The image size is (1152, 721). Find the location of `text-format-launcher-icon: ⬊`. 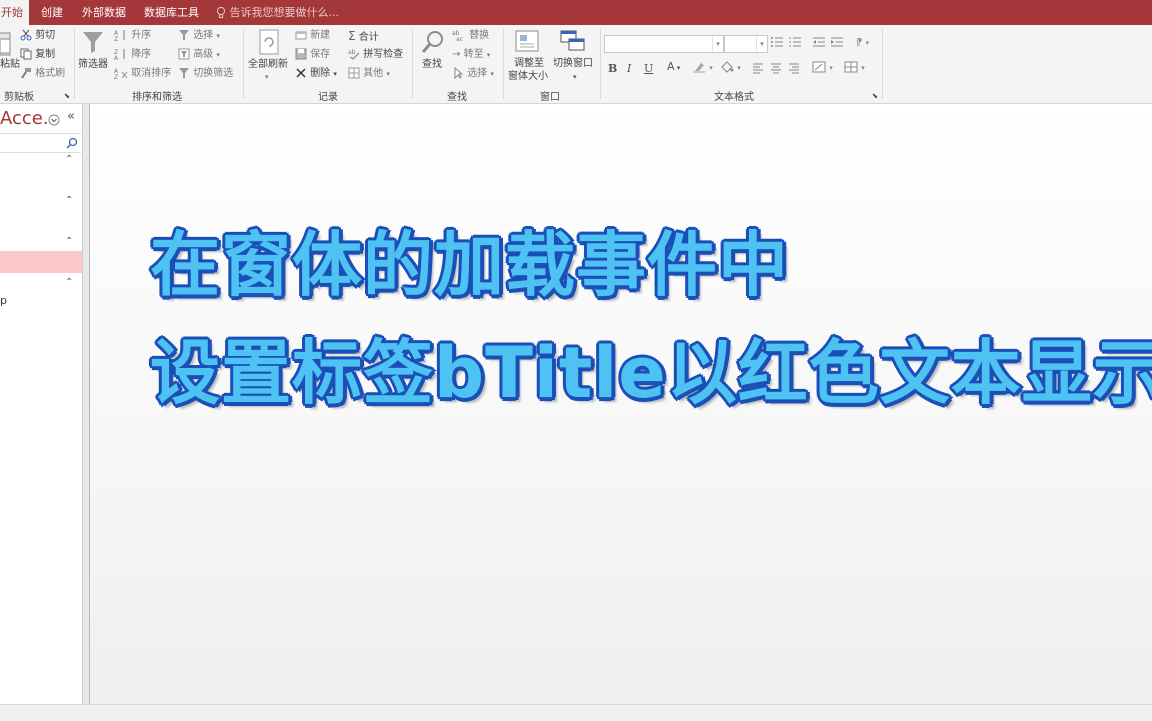

text-format-launcher-icon: ⬊ is located at coordinates (875, 96).